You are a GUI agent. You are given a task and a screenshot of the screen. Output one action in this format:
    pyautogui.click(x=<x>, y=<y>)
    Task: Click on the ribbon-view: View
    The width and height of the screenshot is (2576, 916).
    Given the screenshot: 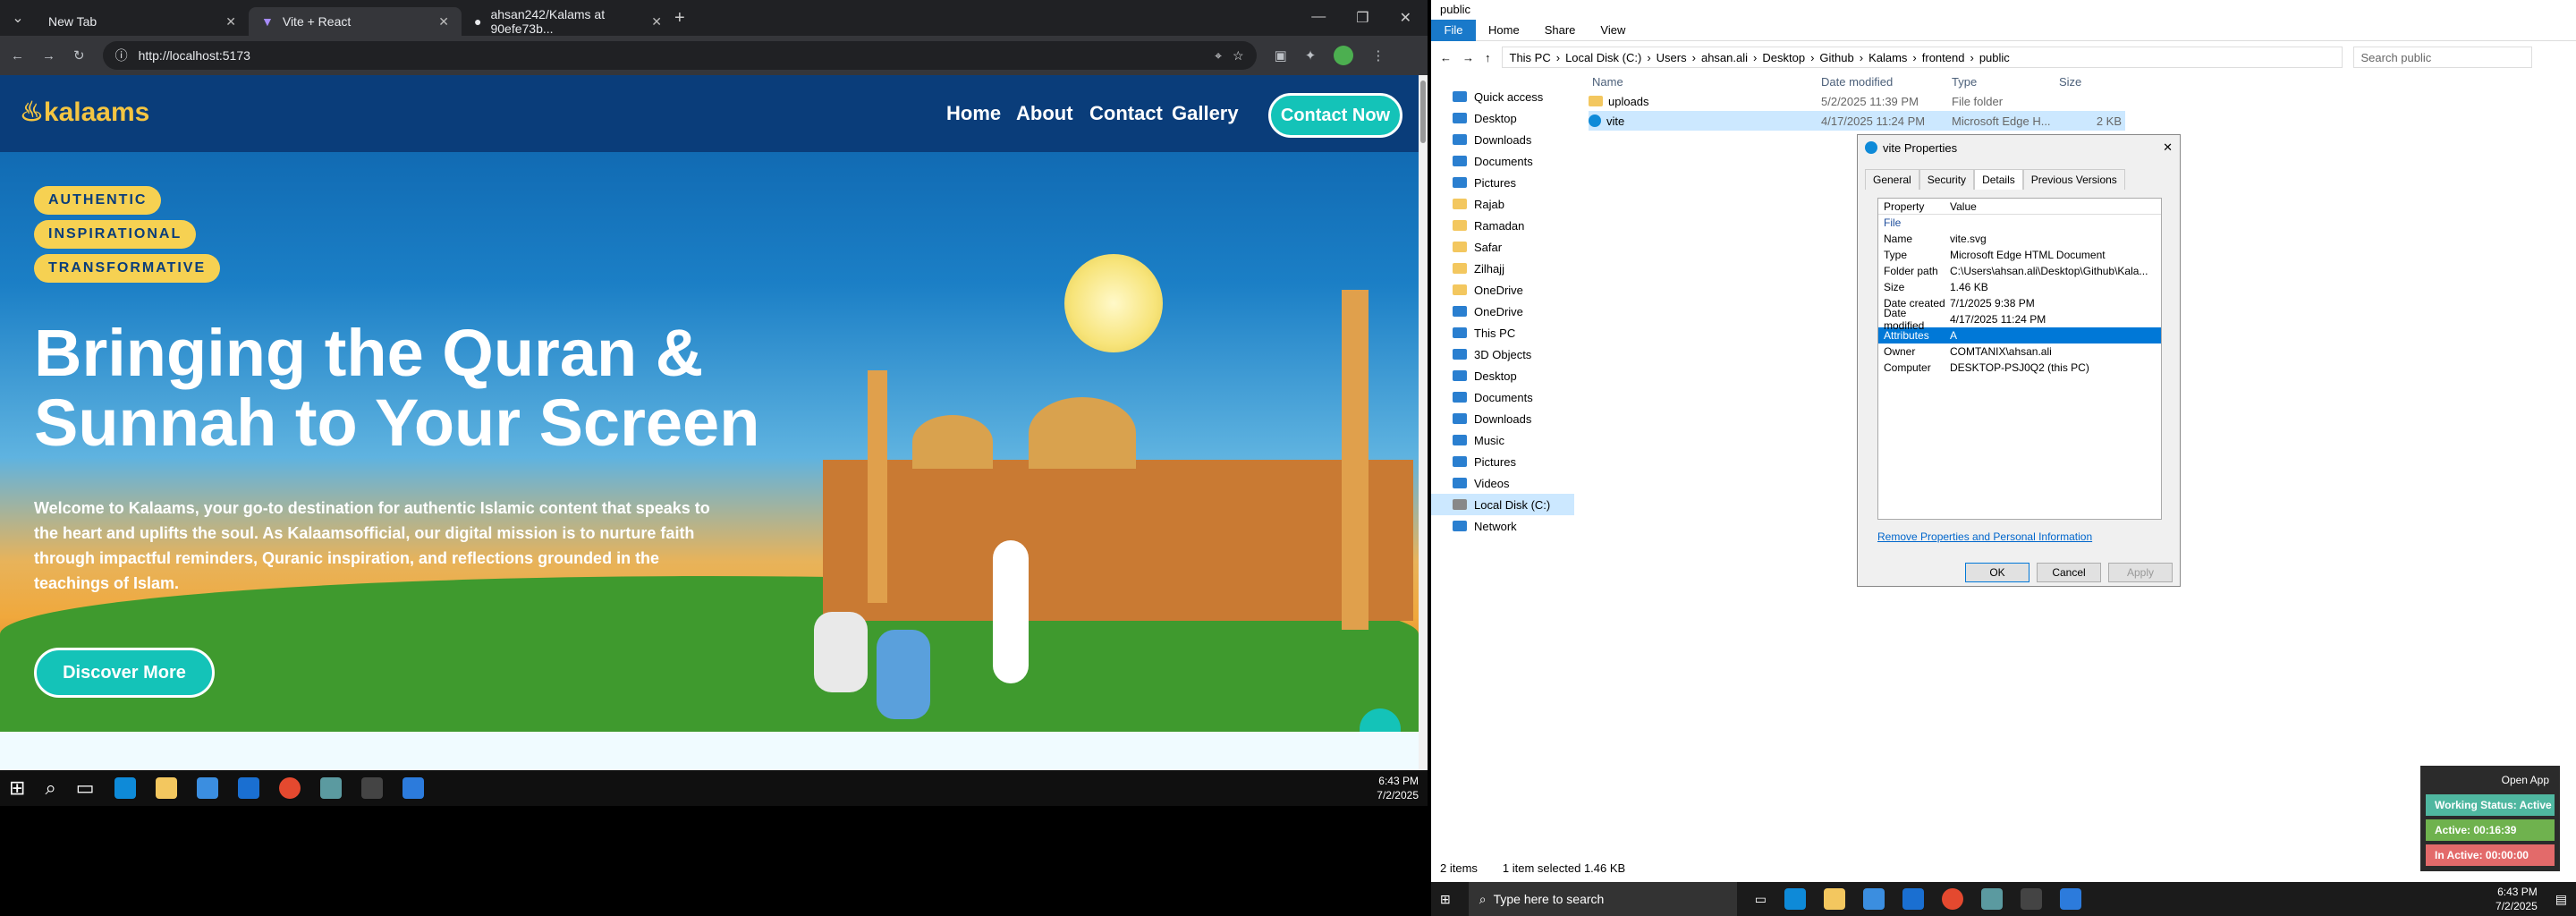 What is the action you would take?
    pyautogui.click(x=1613, y=30)
    